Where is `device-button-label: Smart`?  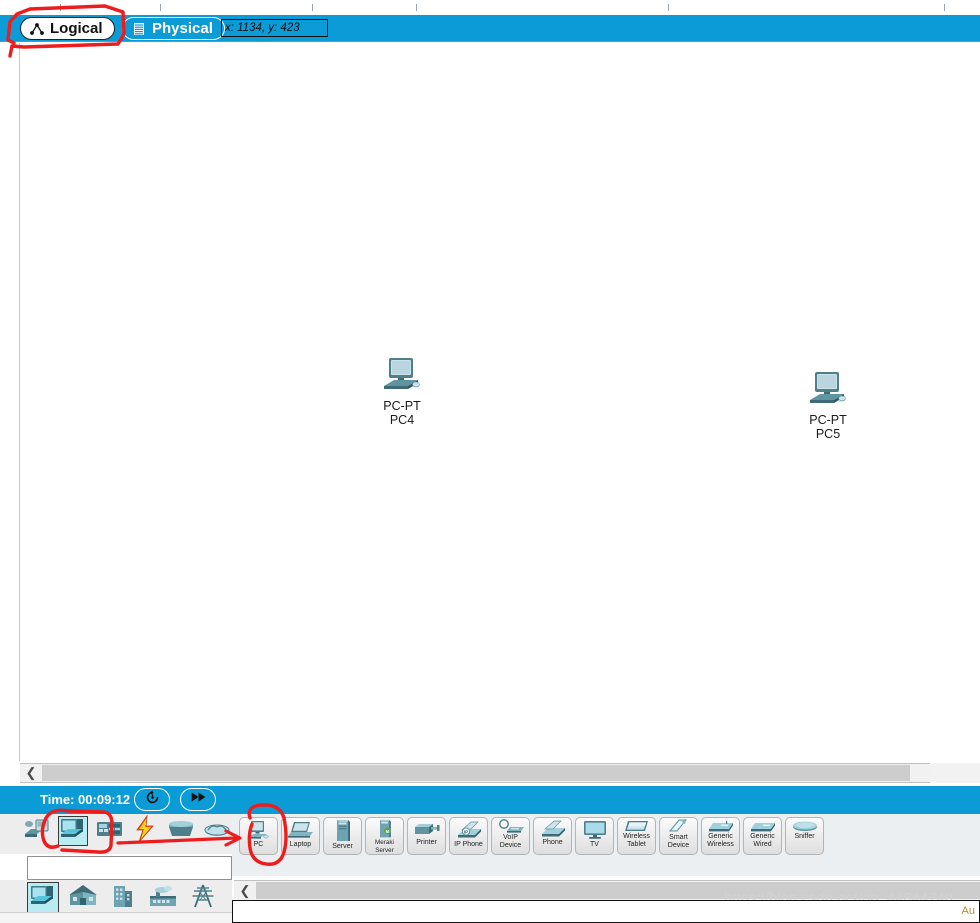 device-button-label: Smart is located at coordinates (678, 837).